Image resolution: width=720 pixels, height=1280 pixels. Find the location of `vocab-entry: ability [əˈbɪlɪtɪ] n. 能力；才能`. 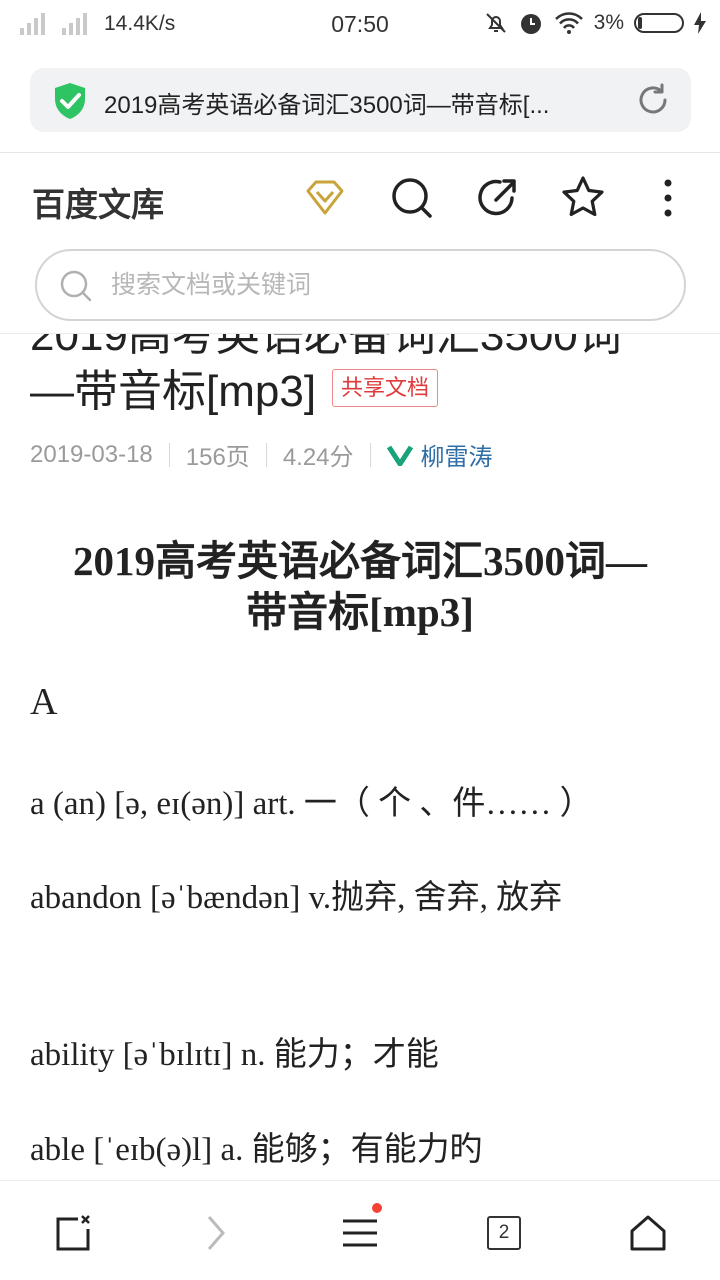

vocab-entry: ability [əˈbɪlɪtɪ] n. 能力；才能 is located at coordinates (234, 1055).